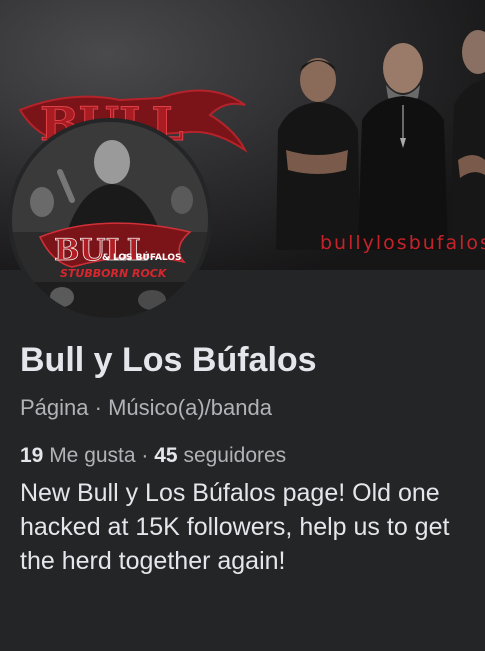 The width and height of the screenshot is (485, 651). What do you see at coordinates (54, 407) in the screenshot?
I see `page-type: Página` at bounding box center [54, 407].